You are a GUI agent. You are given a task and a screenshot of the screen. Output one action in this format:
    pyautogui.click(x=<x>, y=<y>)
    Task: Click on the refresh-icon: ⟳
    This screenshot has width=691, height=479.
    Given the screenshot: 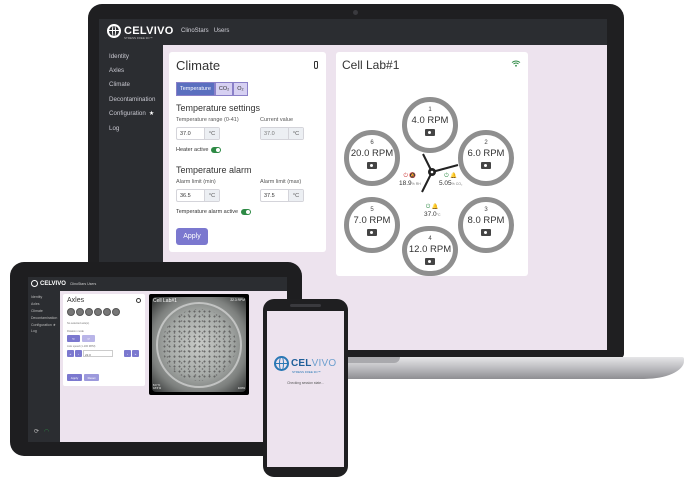 What is the action you would take?
    pyautogui.click(x=36, y=431)
    